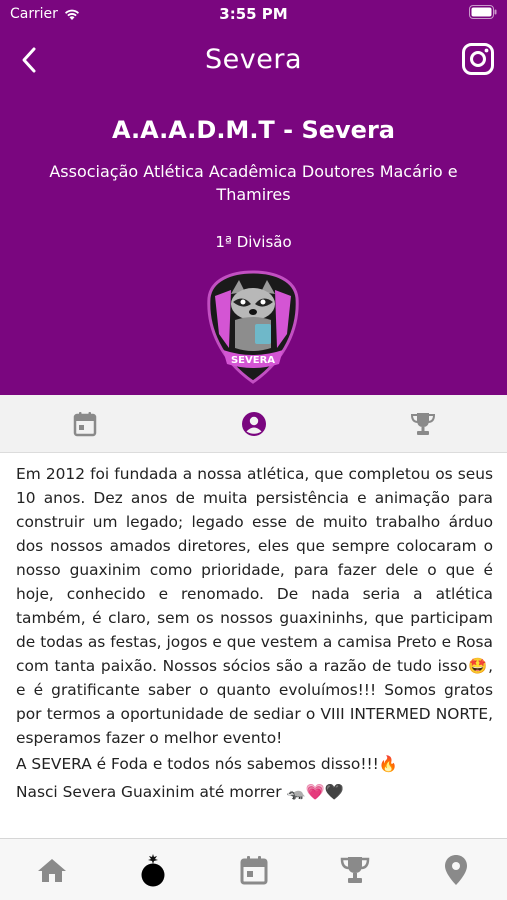  I want to click on profile-icon, so click(253, 424).